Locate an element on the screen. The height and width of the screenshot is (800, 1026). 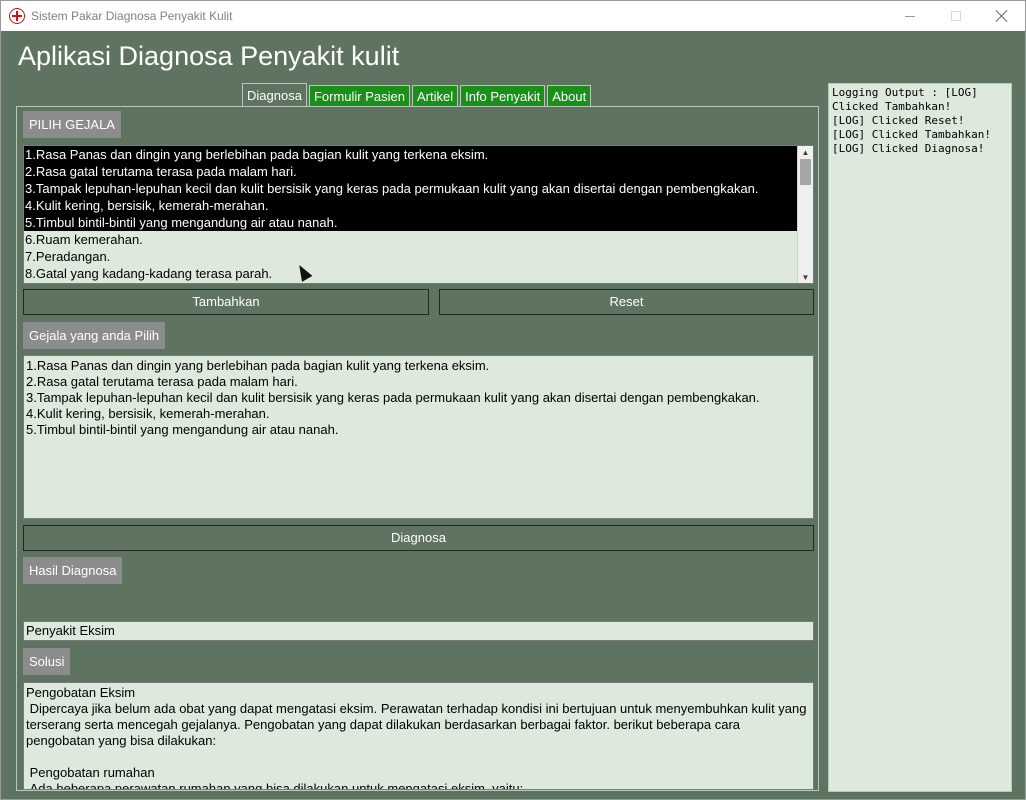
hasil-diagnosa-field: Penyakit Eksim is located at coordinates (418, 631).